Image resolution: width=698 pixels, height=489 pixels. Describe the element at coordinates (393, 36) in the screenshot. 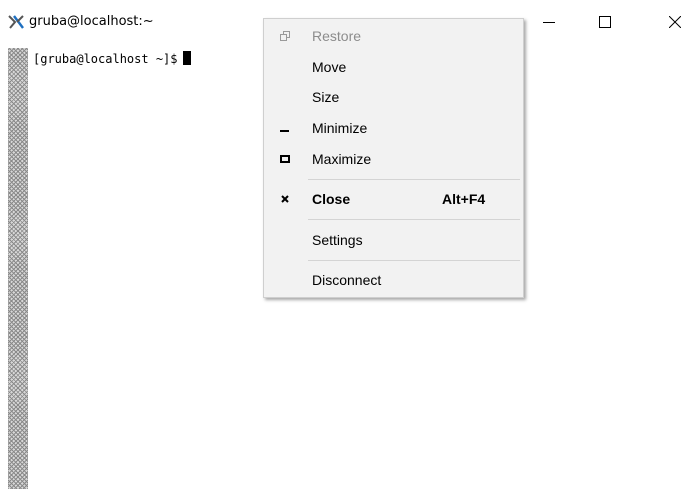

I see `menu-item-restore: Restore` at that location.